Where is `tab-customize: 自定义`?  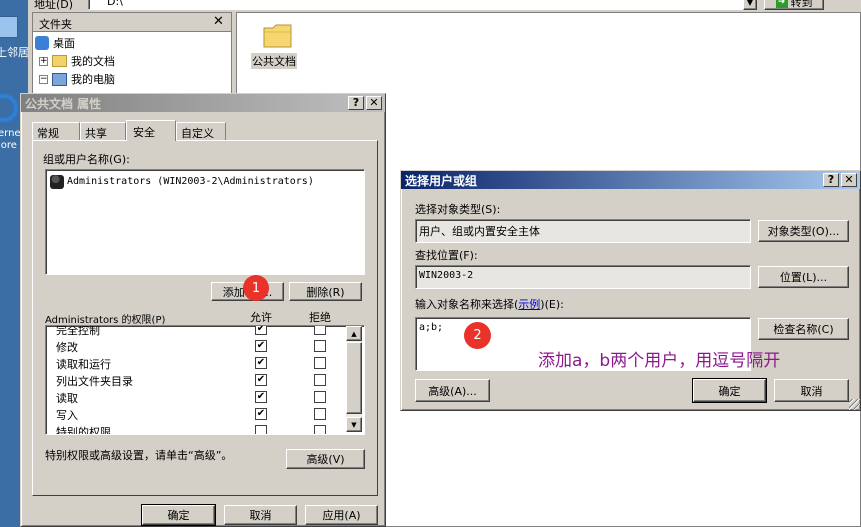
tab-customize: 自定义 is located at coordinates (201, 131).